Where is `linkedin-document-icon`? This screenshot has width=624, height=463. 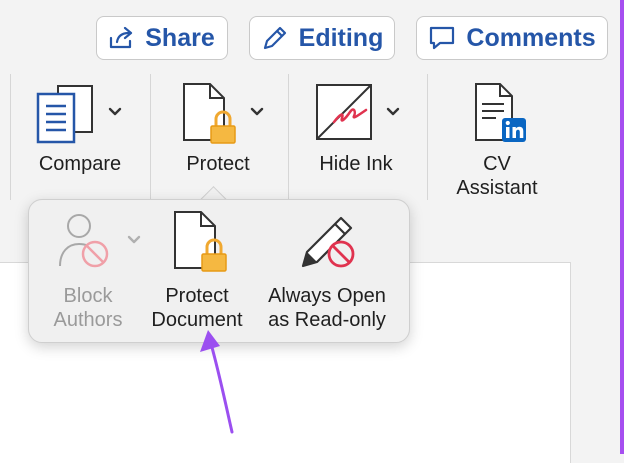 linkedin-document-icon is located at coordinates (503, 115).